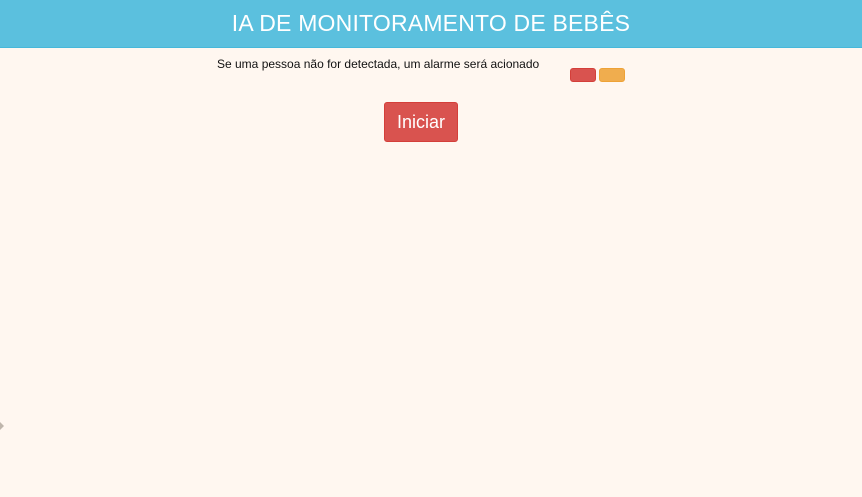  Describe the element at coordinates (612, 75) in the screenshot. I see `alarm-orange-button` at that location.